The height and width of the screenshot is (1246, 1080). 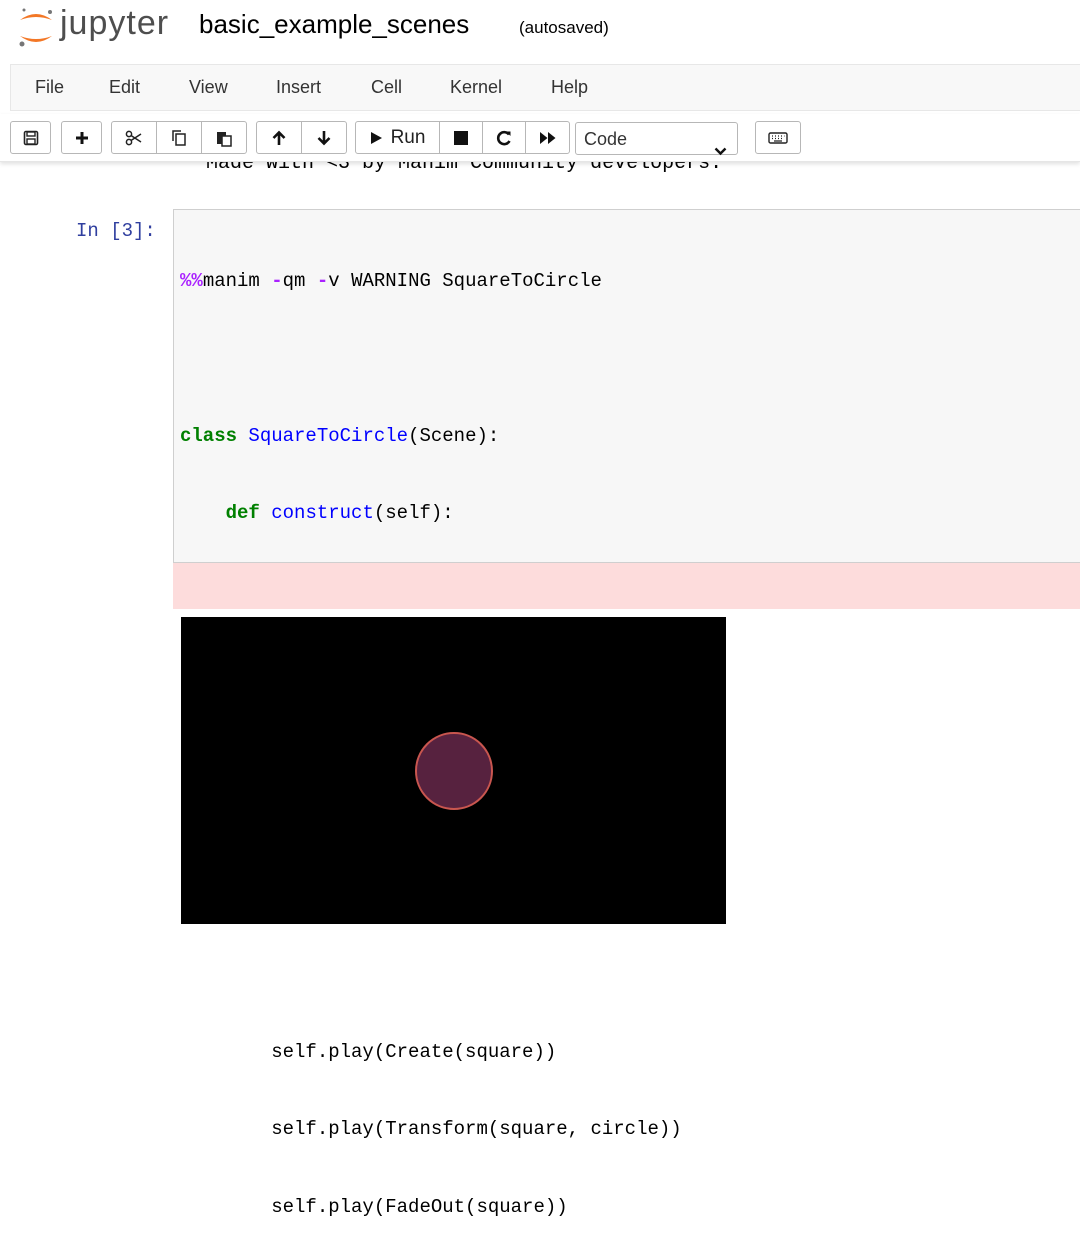 What do you see at coordinates (114, 23) in the screenshot?
I see `jupyter-wordmark: jupyter` at bounding box center [114, 23].